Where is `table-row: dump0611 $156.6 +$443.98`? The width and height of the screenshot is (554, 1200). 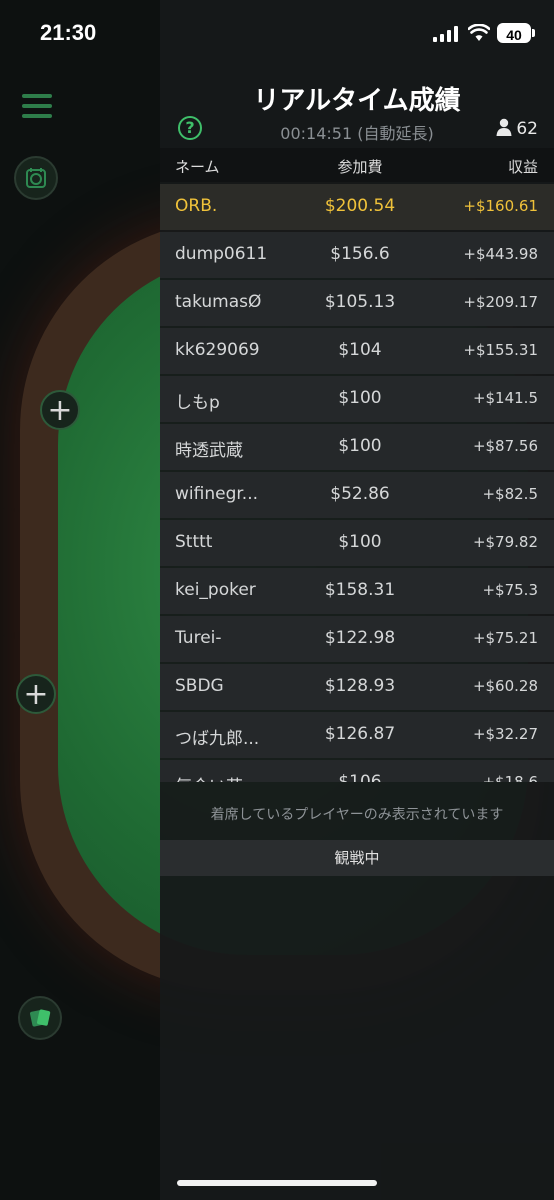
table-row: dump0611 $156.6 +$443.98 is located at coordinates (357, 255).